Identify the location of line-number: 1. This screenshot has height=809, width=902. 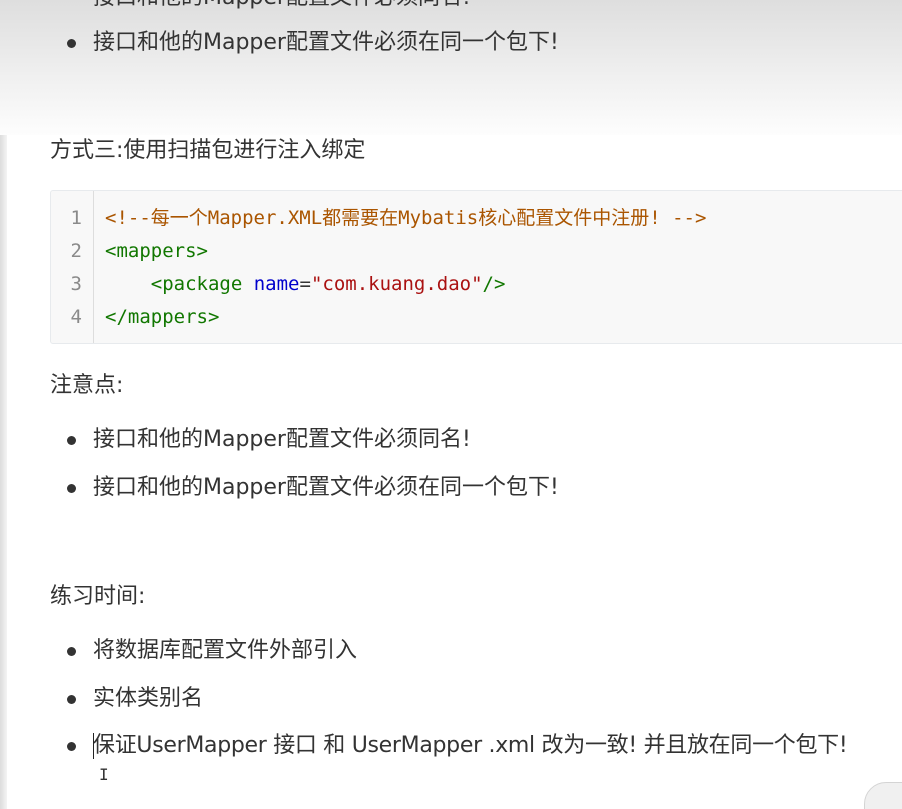
(76, 218).